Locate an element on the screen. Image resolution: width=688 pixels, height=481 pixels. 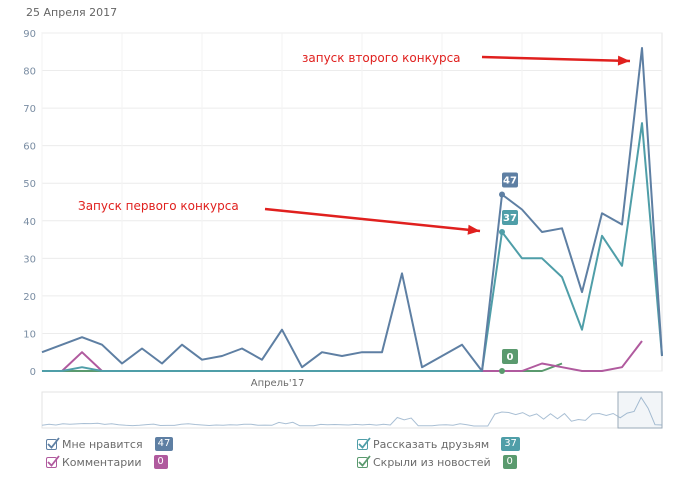
legend-label: Комментарии is located at coordinates (102, 462).